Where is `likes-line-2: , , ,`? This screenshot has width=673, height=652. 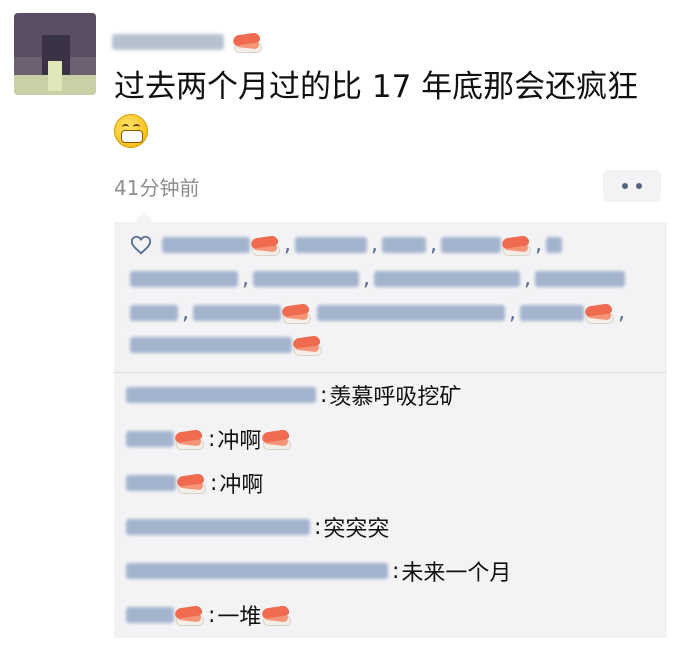 likes-line-2: , , , is located at coordinates (377, 278).